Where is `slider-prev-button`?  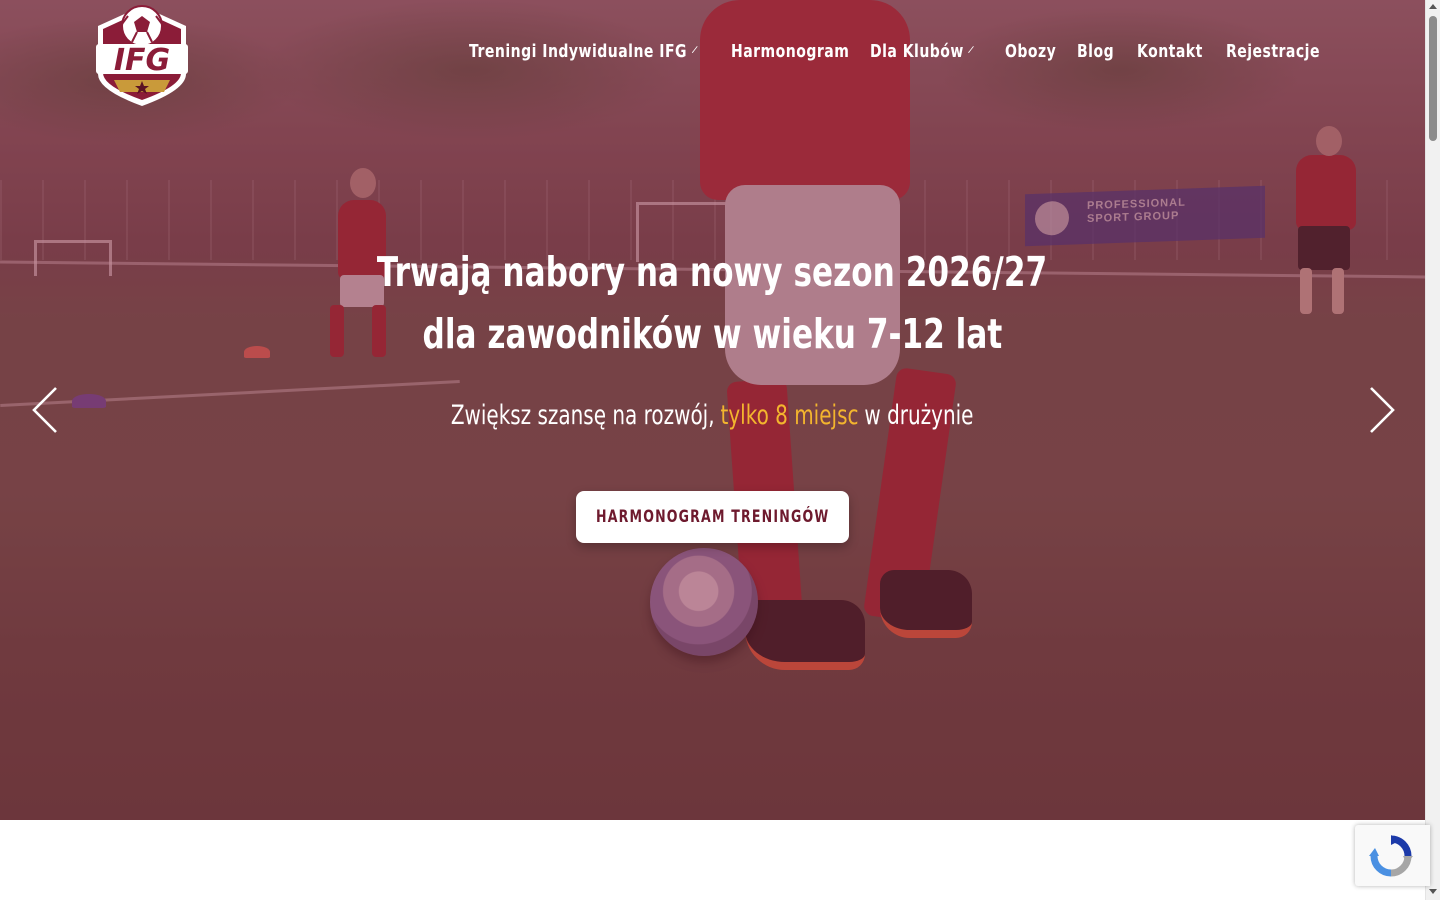
slider-prev-button is located at coordinates (46, 410).